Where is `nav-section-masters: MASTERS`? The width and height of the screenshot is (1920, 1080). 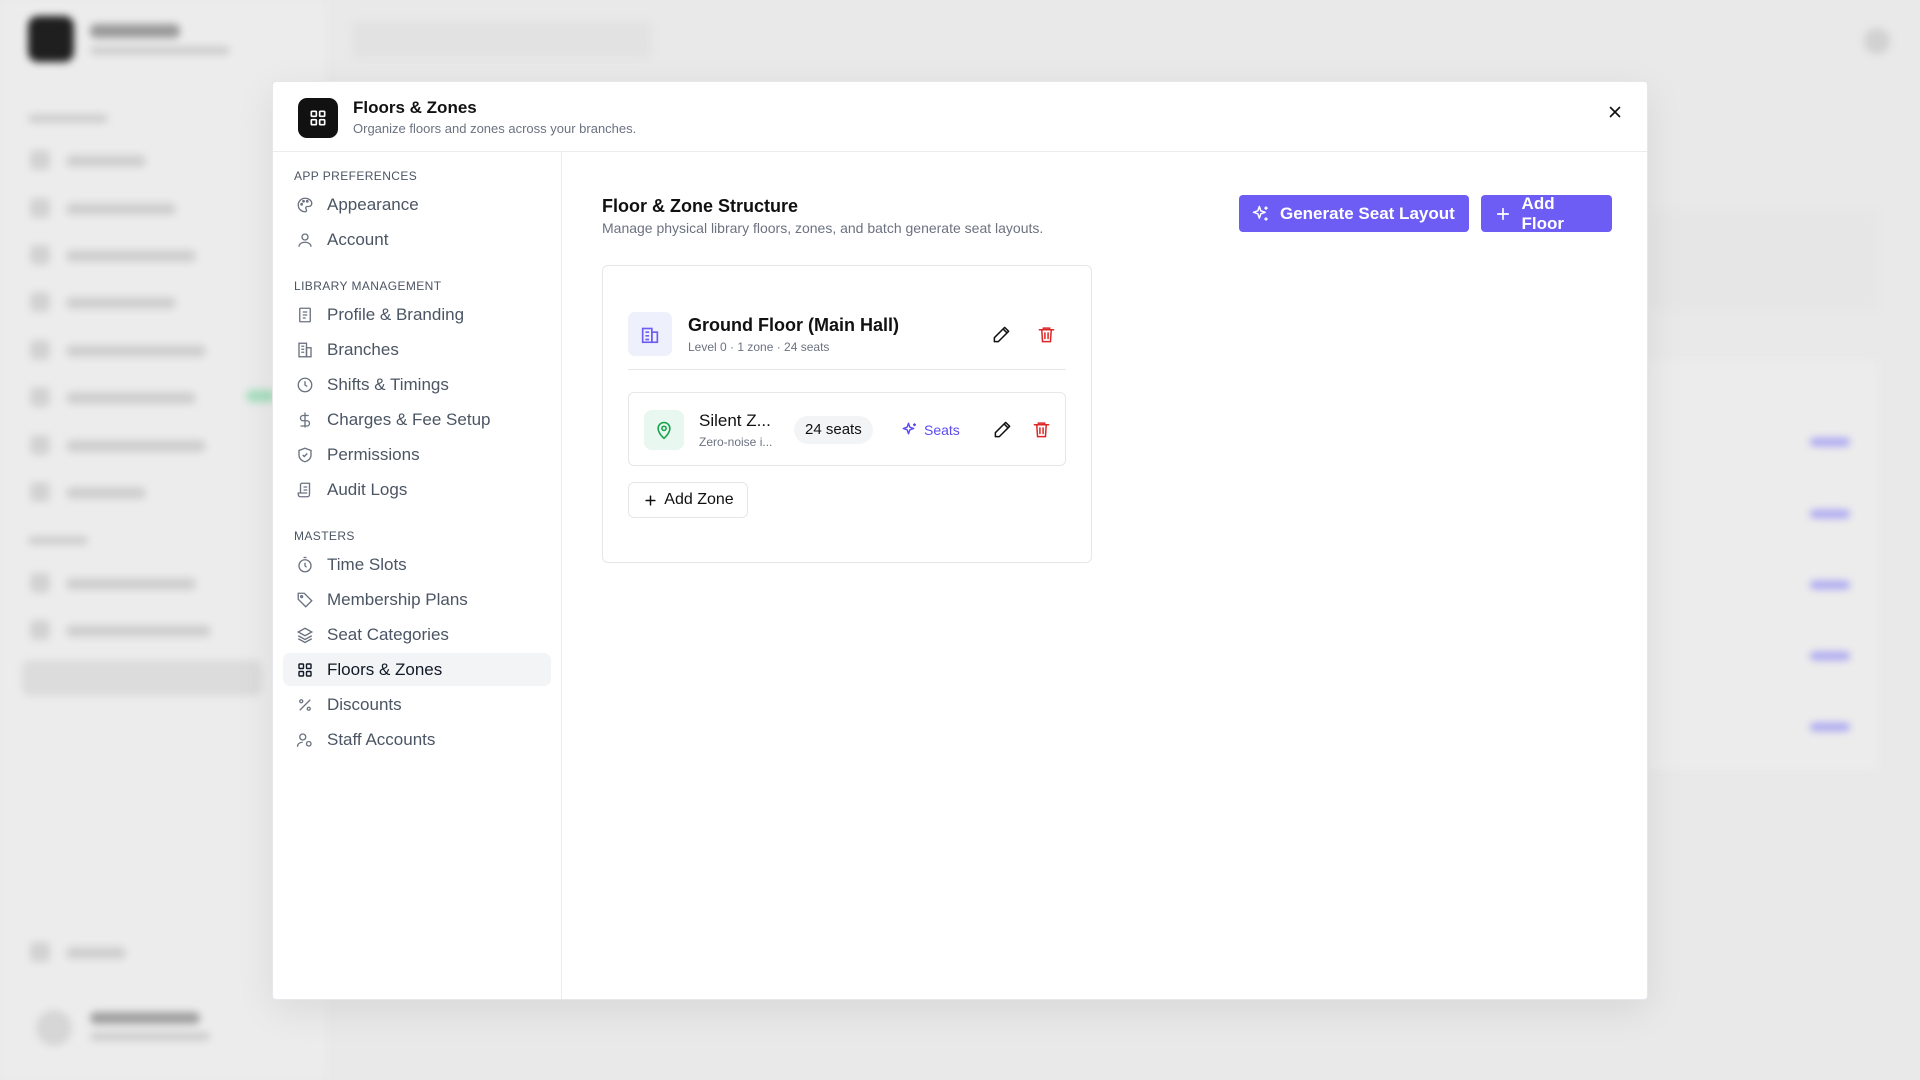
nav-section-masters: MASTERS is located at coordinates (324, 536).